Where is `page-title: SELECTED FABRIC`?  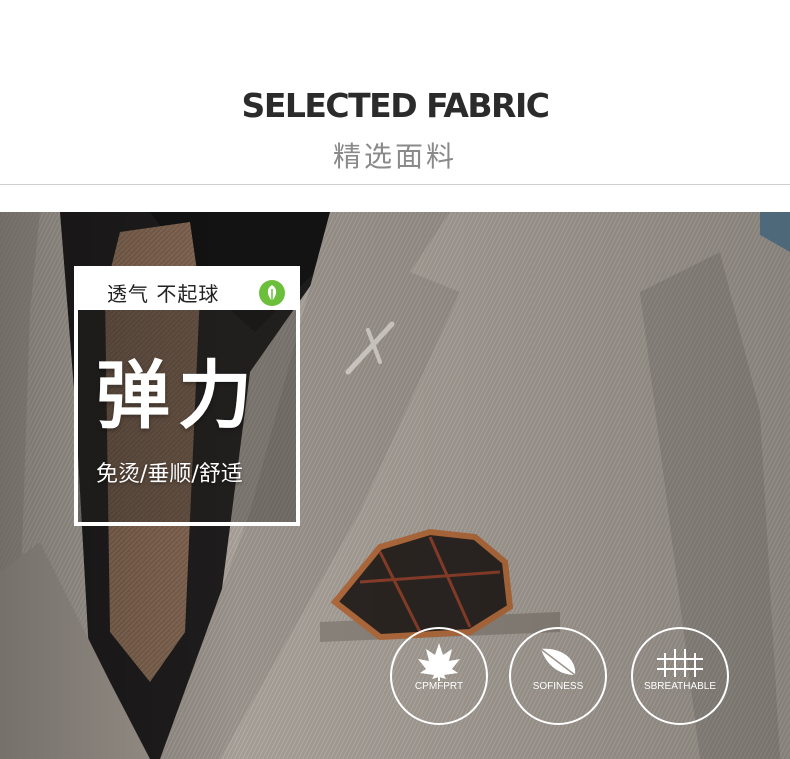 page-title: SELECTED FABRIC is located at coordinates (395, 105).